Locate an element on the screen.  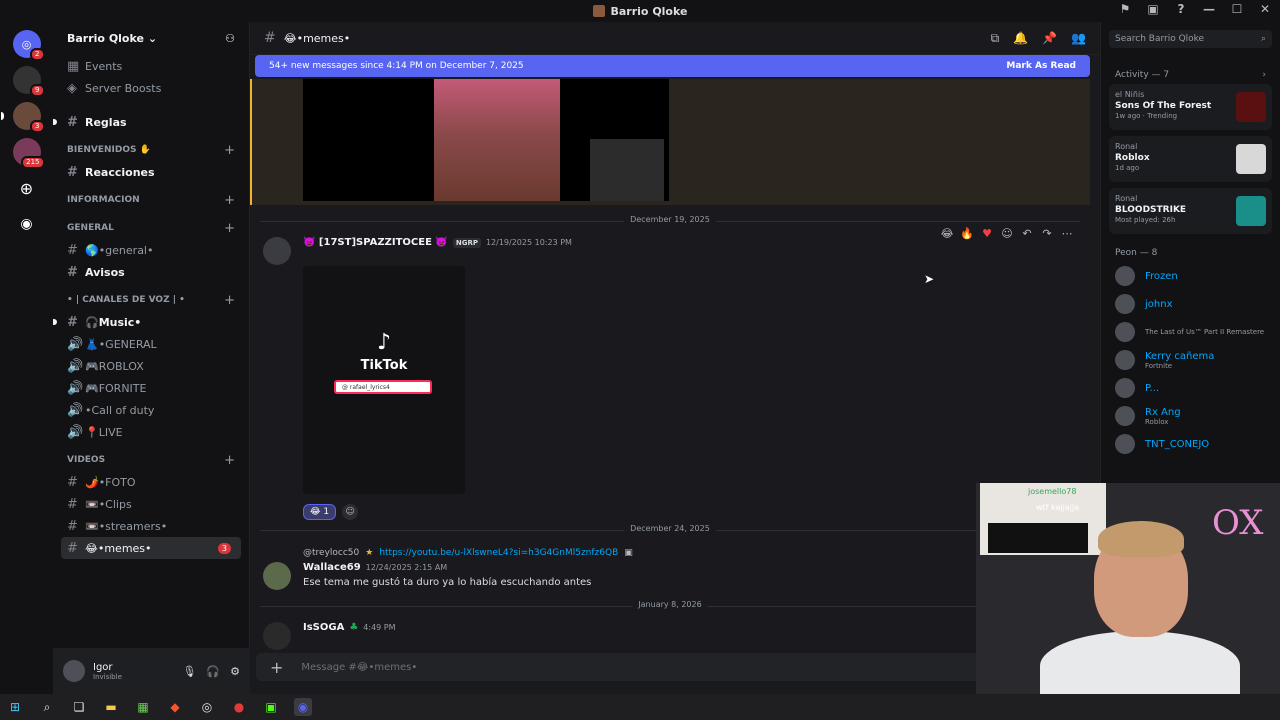
member-item: Rx Ang Roblox is located at coordinates (1190, 416).